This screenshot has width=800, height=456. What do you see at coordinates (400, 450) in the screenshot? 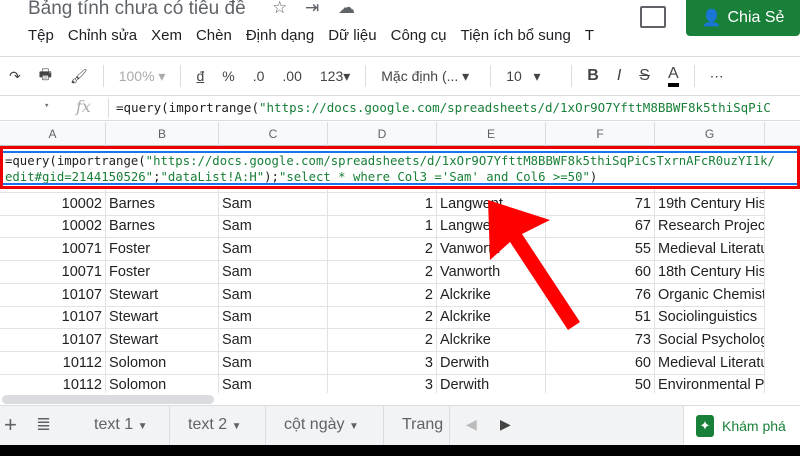
I see `os-taskbar` at bounding box center [400, 450].